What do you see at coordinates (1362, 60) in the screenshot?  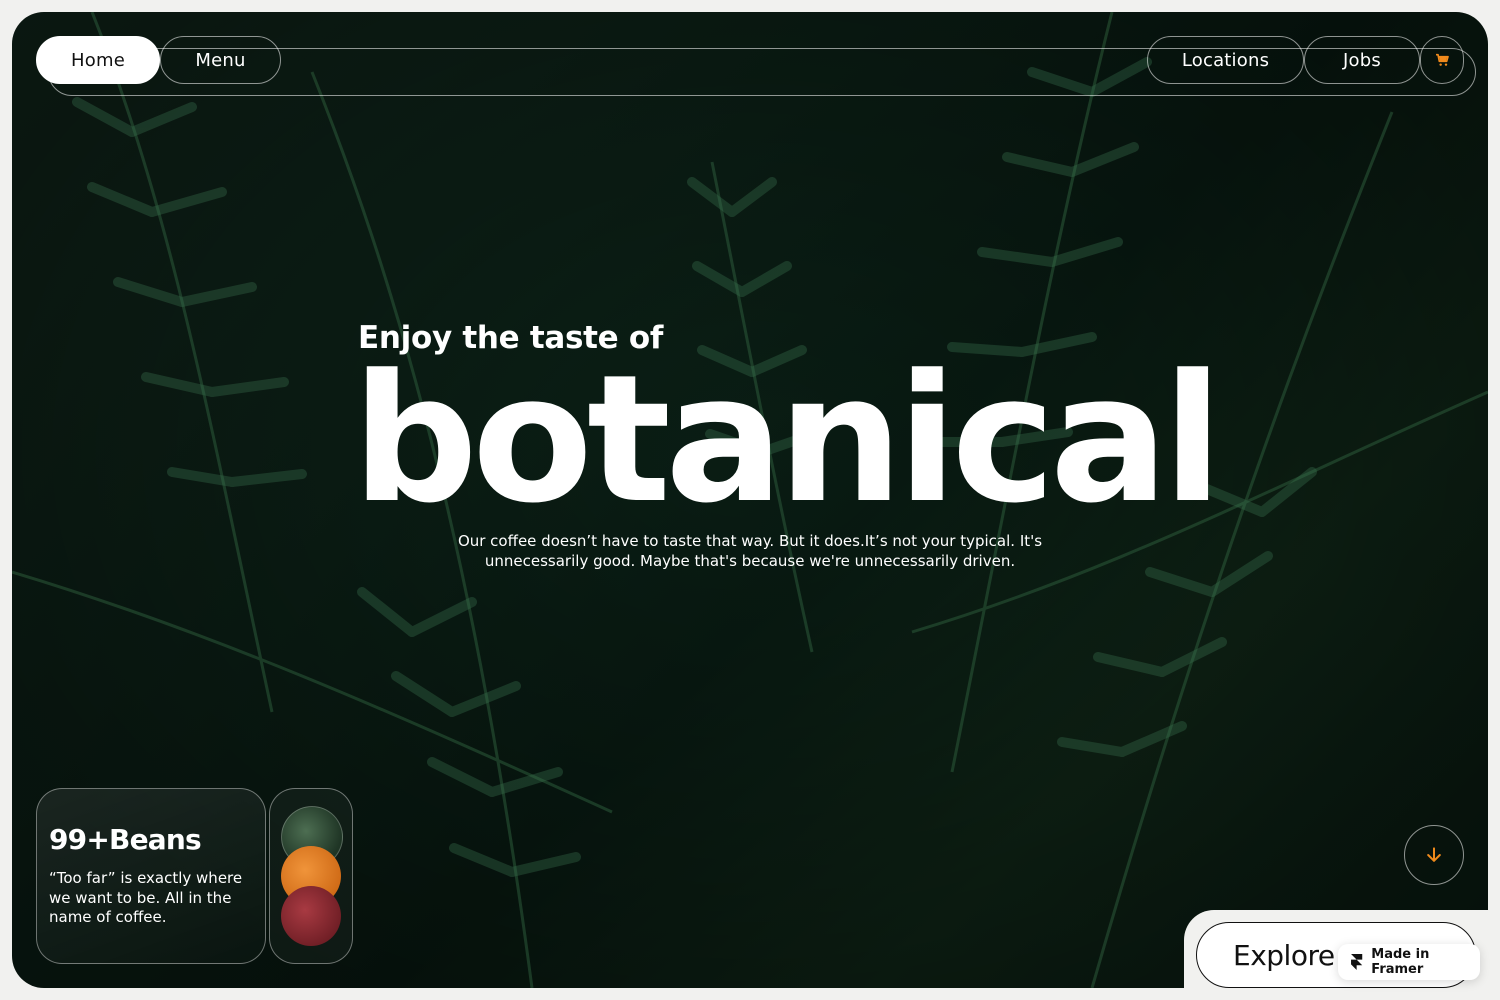 I see `nav-jobs-button: Jobs` at bounding box center [1362, 60].